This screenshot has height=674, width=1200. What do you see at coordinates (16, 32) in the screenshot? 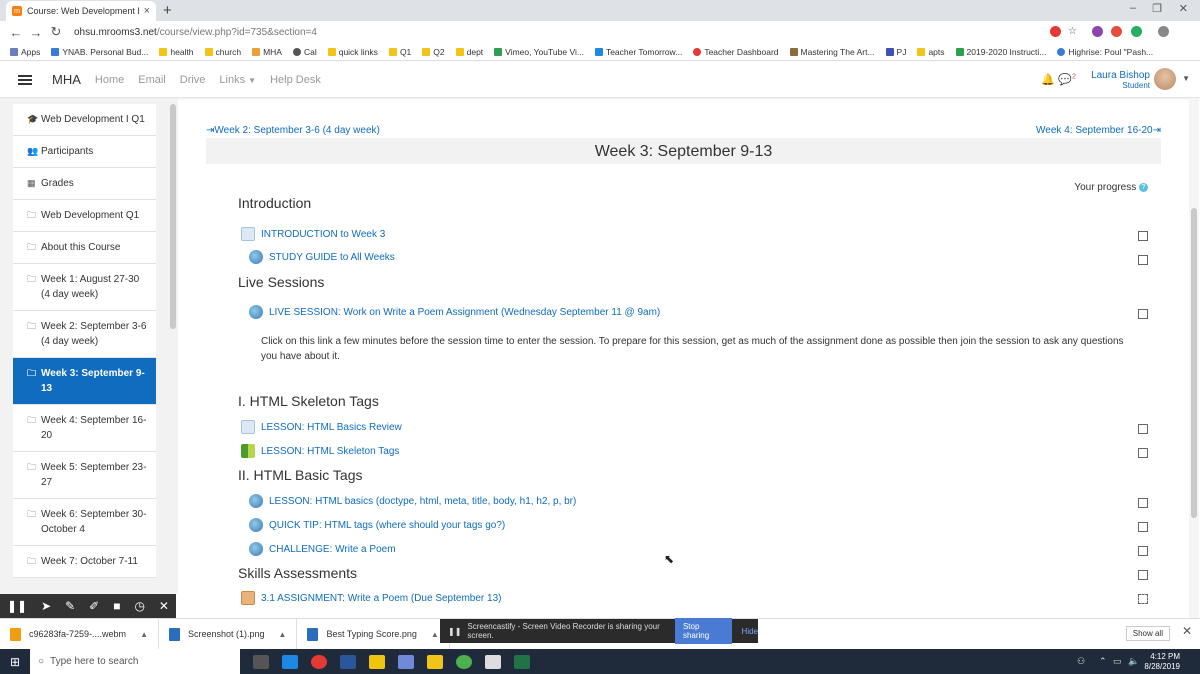
I see `back-icon: ←` at bounding box center [16, 32].